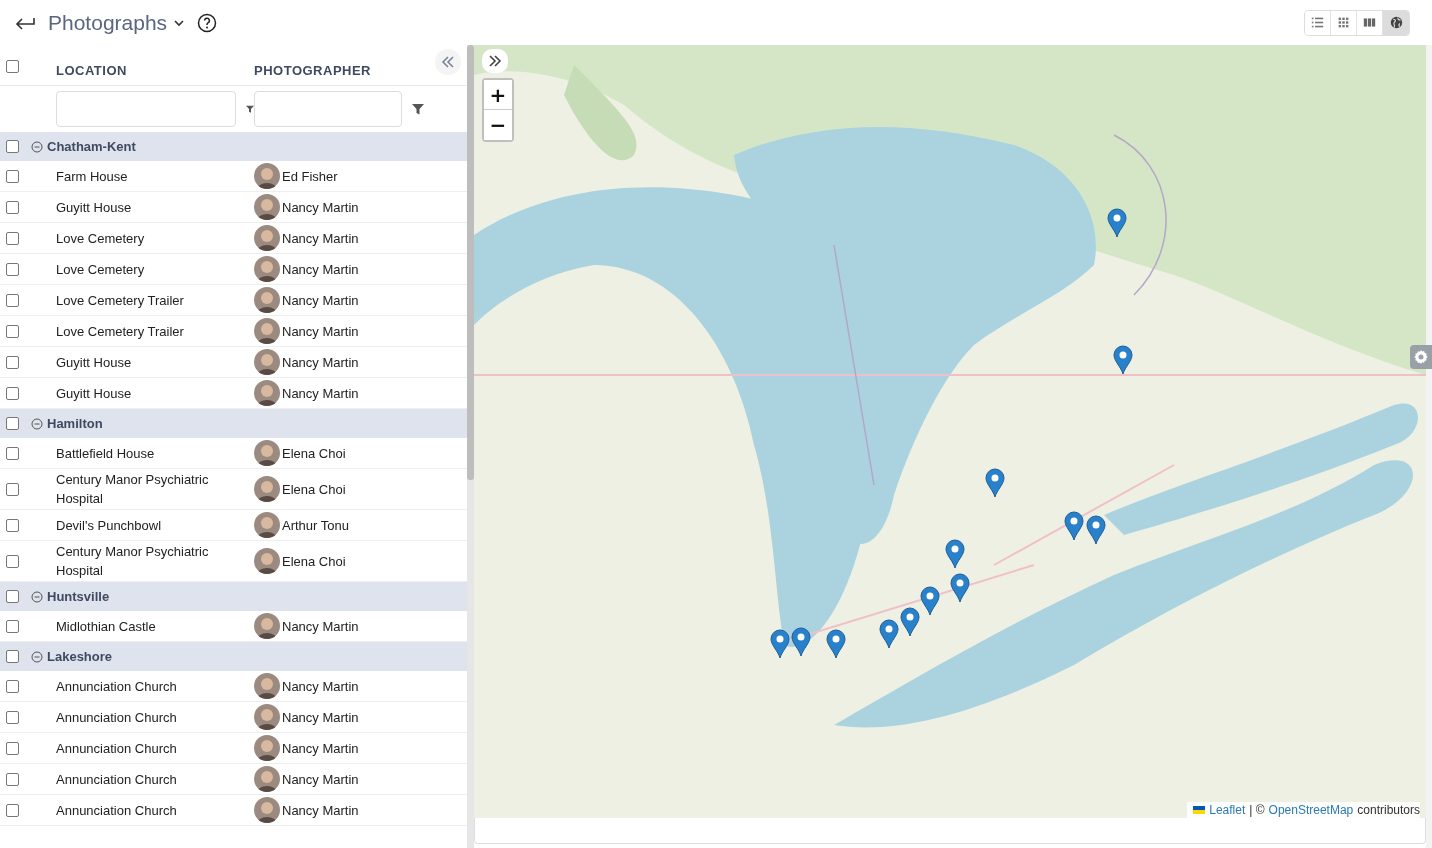 This screenshot has width=1432, height=848. Describe the element at coordinates (233, 596) in the screenshot. I see `group-row: Huntsville` at that location.